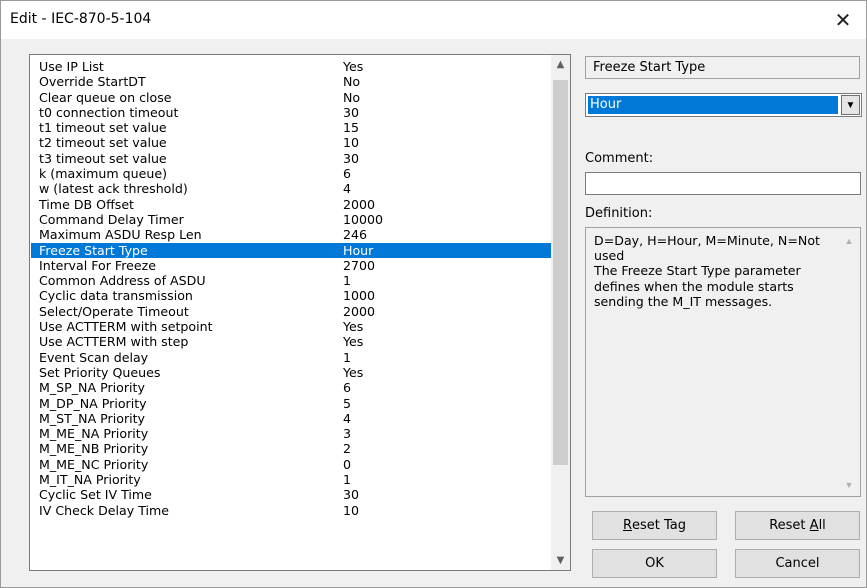 This screenshot has width=867, height=588. What do you see at coordinates (291, 280) in the screenshot?
I see `parameter-row: Common Address of ASDU 1` at bounding box center [291, 280].